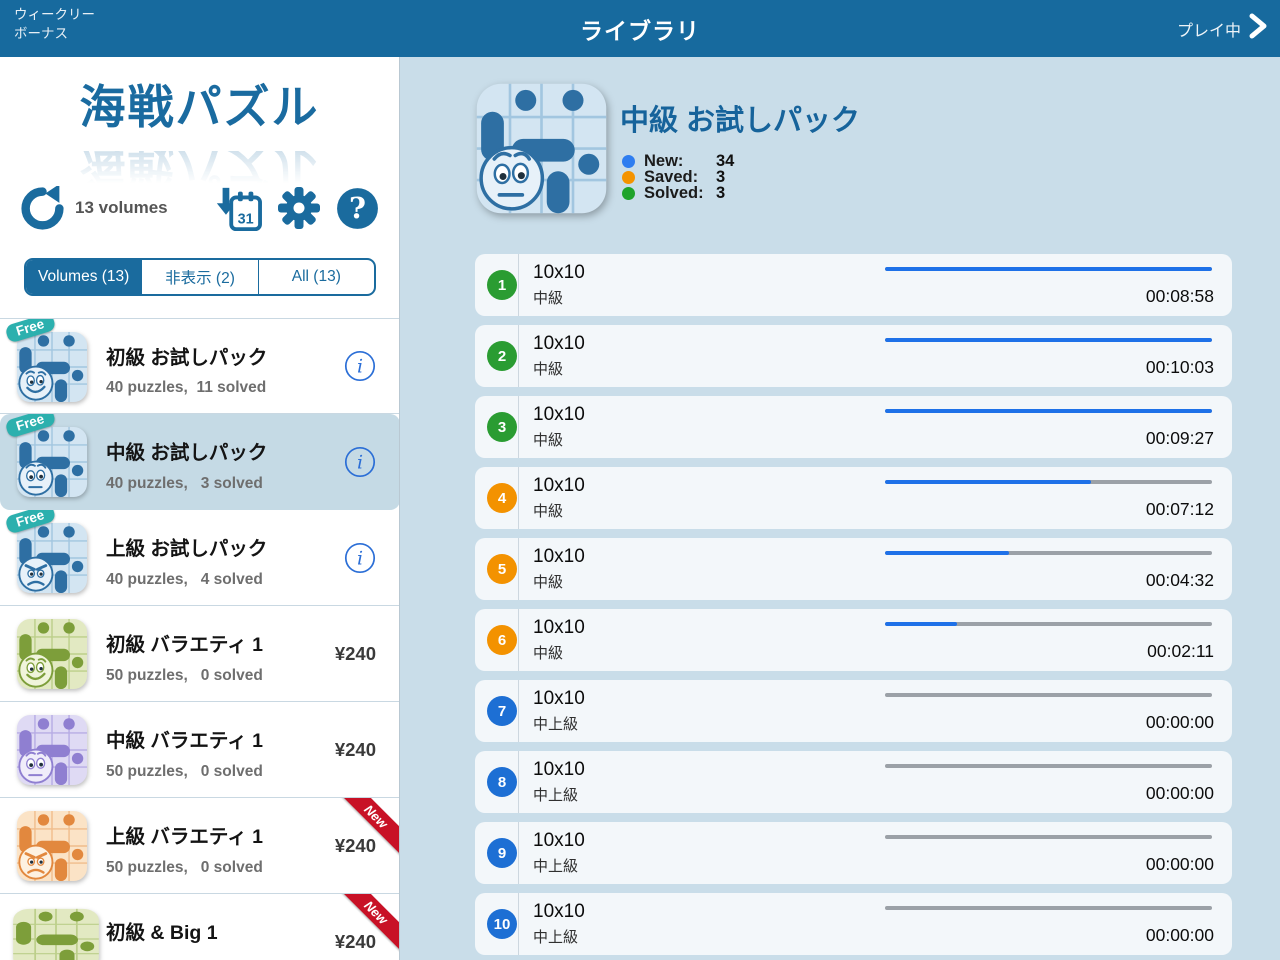 The height and width of the screenshot is (960, 1280). Describe the element at coordinates (853, 782) in the screenshot. I see `puzzle-row: 8 10x10 中上級 00:00:00` at that location.